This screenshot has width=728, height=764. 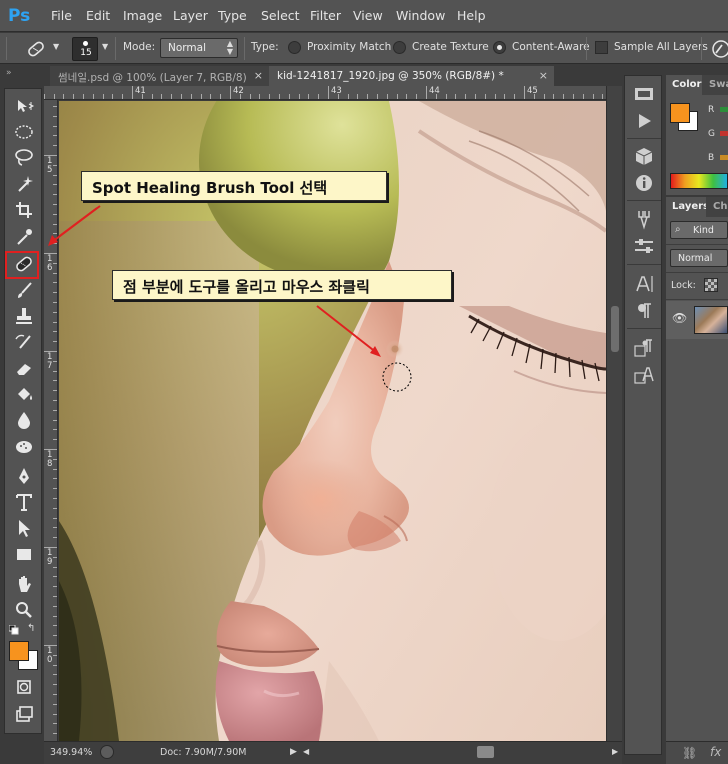 I want to click on vertical-scroll-thumb, so click(x=615, y=329).